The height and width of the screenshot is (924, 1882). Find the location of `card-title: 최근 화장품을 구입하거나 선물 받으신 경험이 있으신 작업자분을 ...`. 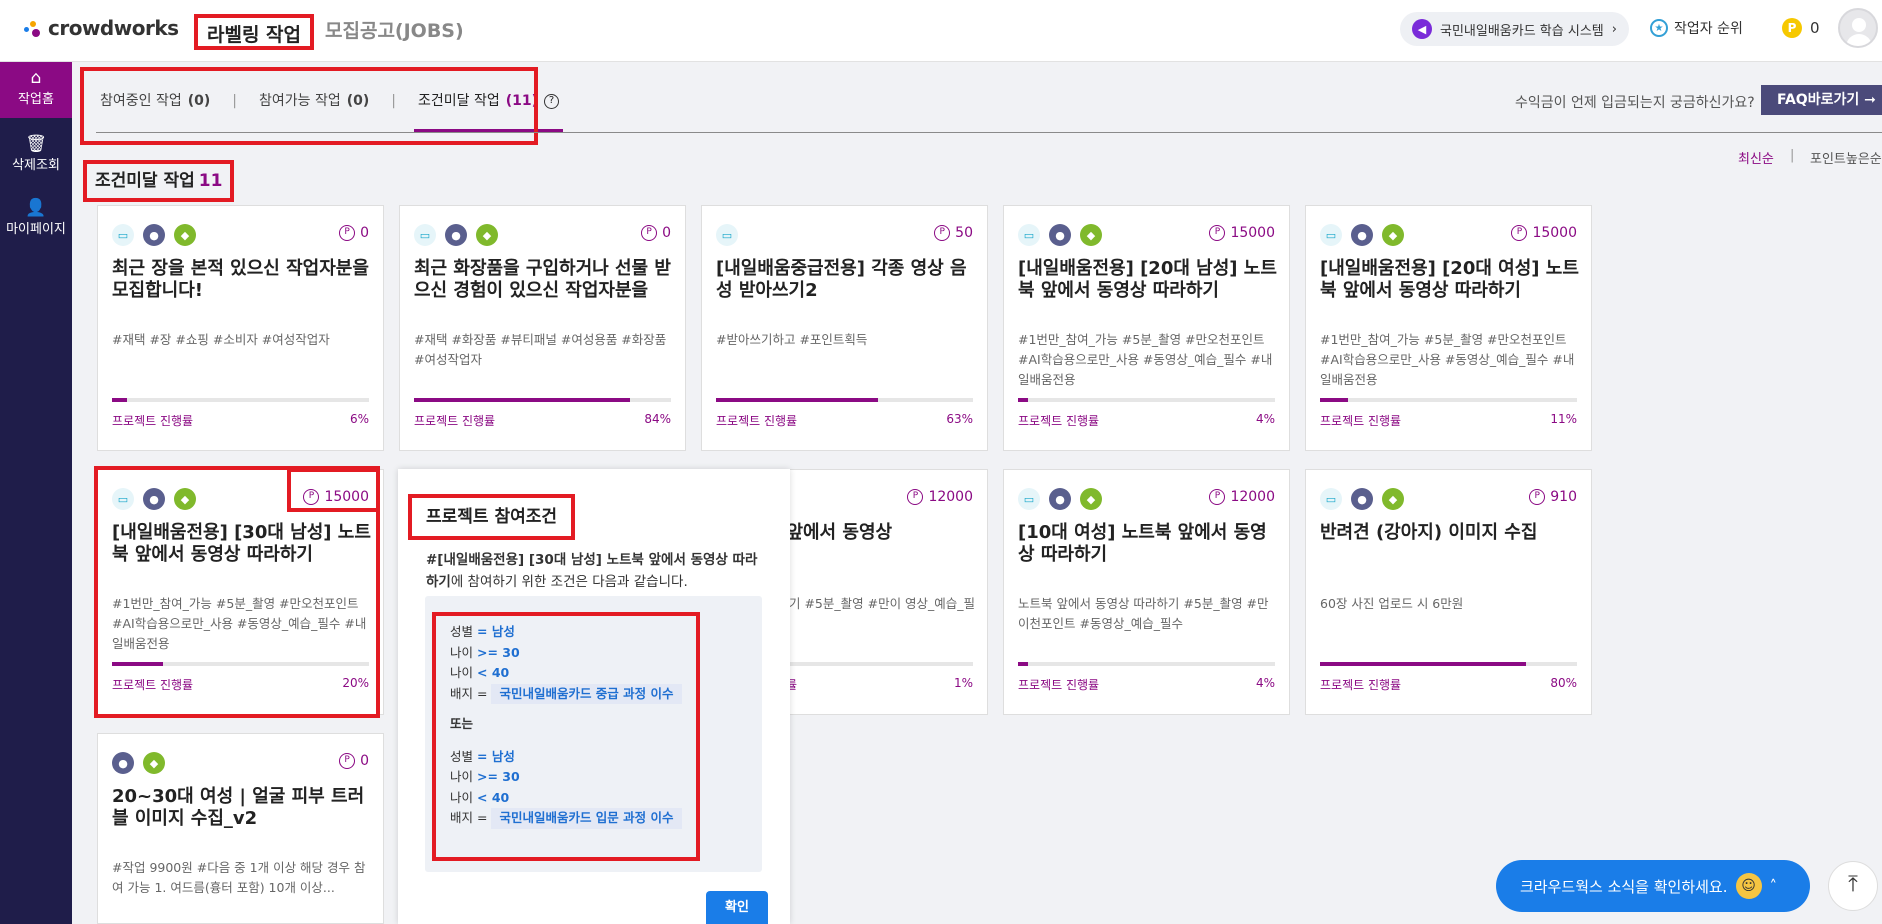

card-title: 최근 화장품을 구입하거나 선물 받으신 경험이 있으신 작업자분을 ... is located at coordinates (542, 279).